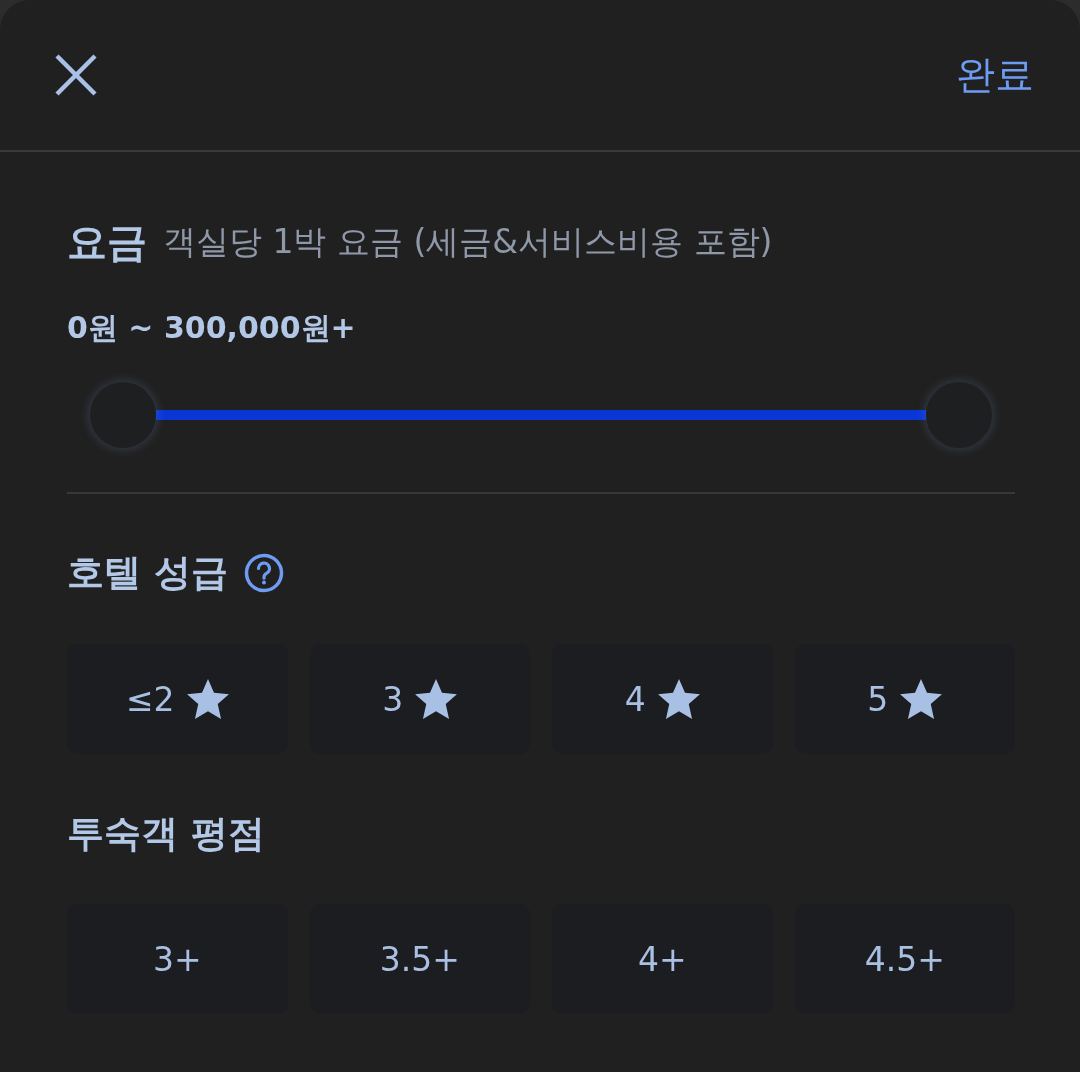 This screenshot has width=1080, height=1072. I want to click on rating-option: 3+, so click(177, 959).